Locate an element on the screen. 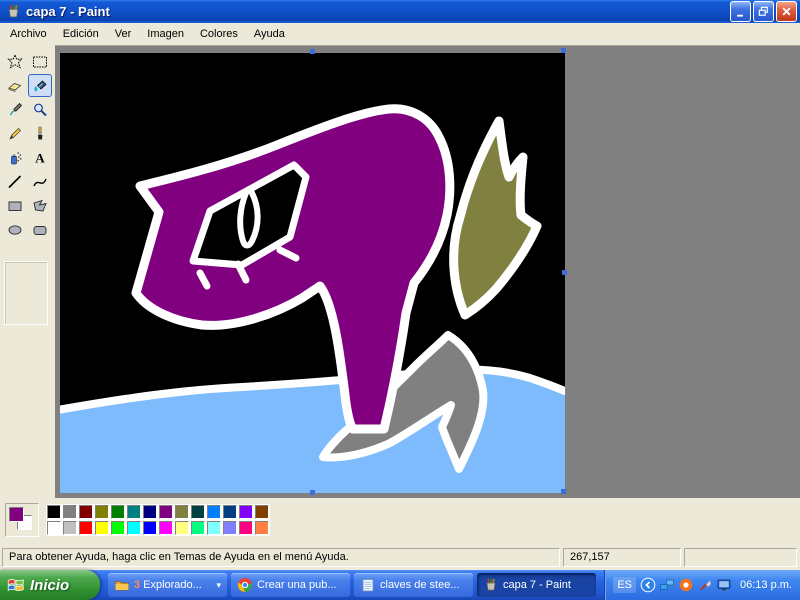 The width and height of the screenshot is (800, 600). canvas-resize-handle-right is located at coordinates (564, 272).